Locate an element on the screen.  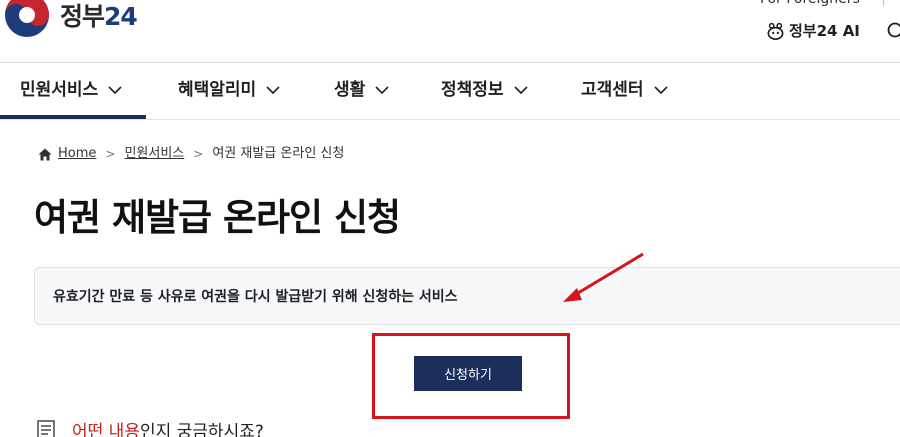
breadcrumb-current: 여권 재발급 온라인 신청 is located at coordinates (278, 153).